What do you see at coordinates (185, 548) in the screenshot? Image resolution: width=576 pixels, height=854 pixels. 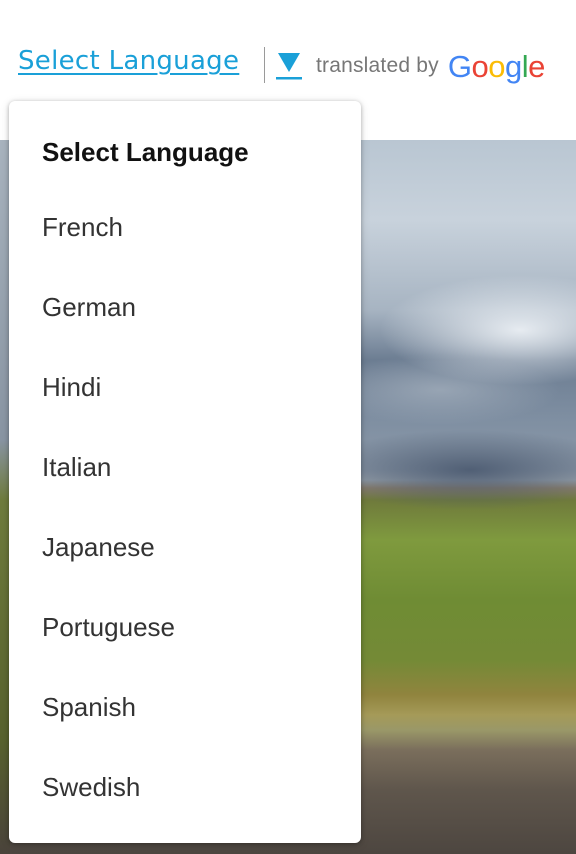 I see `language-option-japanese: Japanese` at bounding box center [185, 548].